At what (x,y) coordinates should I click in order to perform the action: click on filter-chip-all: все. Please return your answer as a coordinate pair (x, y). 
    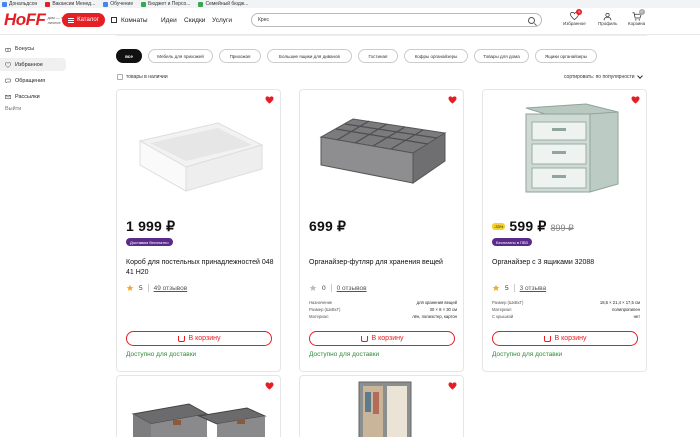
    Looking at the image, I should click on (129, 56).